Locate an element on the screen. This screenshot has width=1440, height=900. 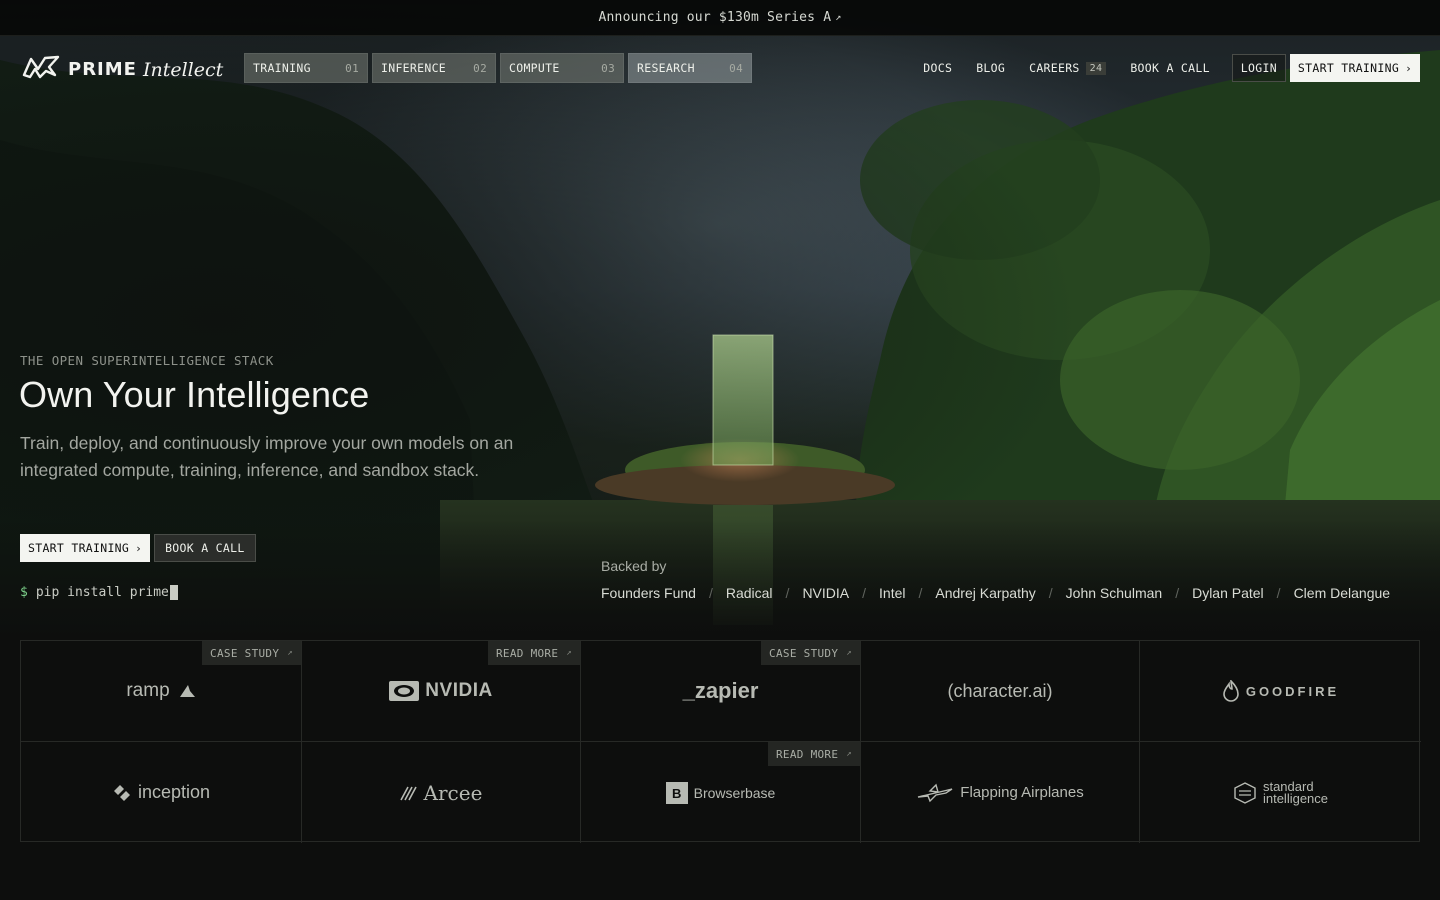
customer-cell-goodfire: GOODFIRE is located at coordinates (1280, 691).